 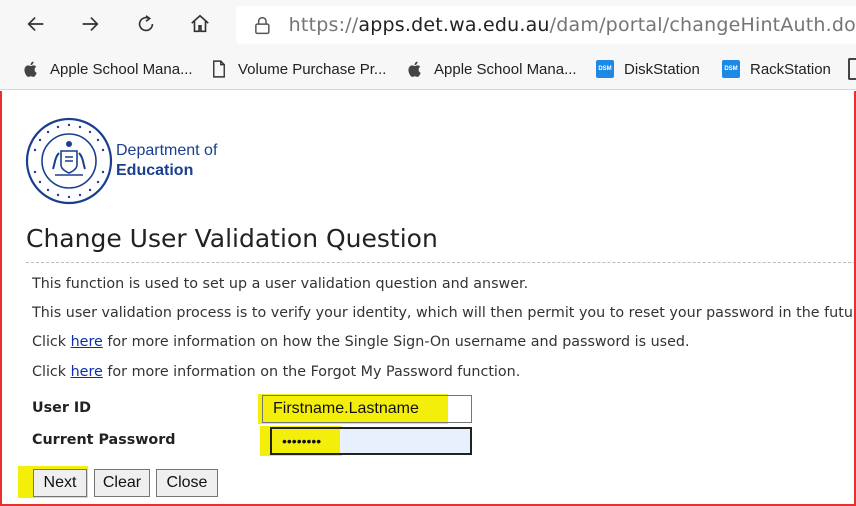 I want to click on current-password-label: Current Password, so click(x=104, y=440).